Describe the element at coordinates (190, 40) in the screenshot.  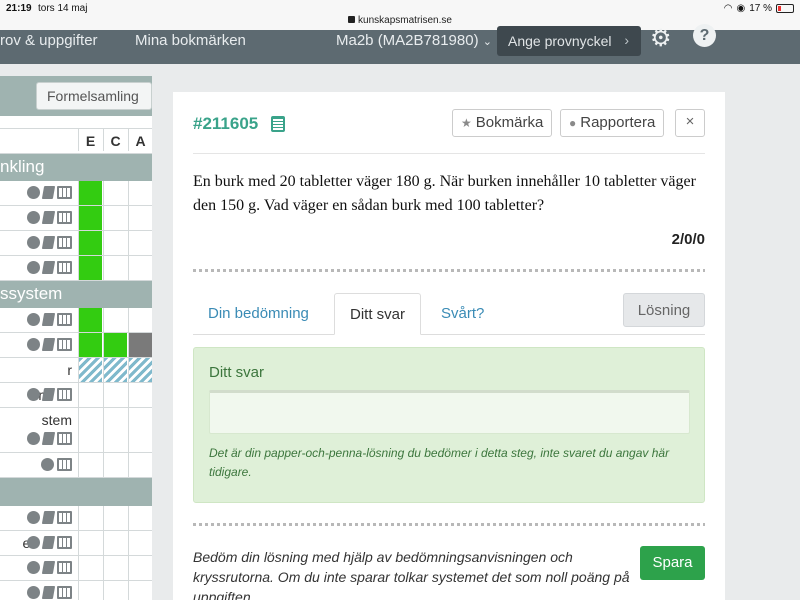
I see `nav-bookmarks-link: Mina bokmärken` at that location.